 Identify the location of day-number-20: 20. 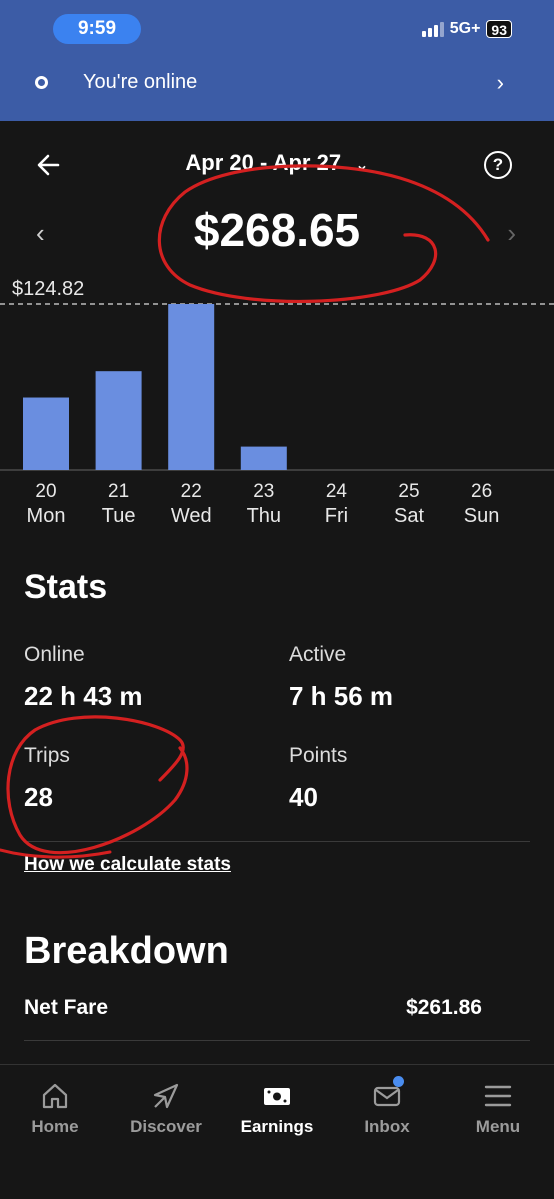
(45, 491).